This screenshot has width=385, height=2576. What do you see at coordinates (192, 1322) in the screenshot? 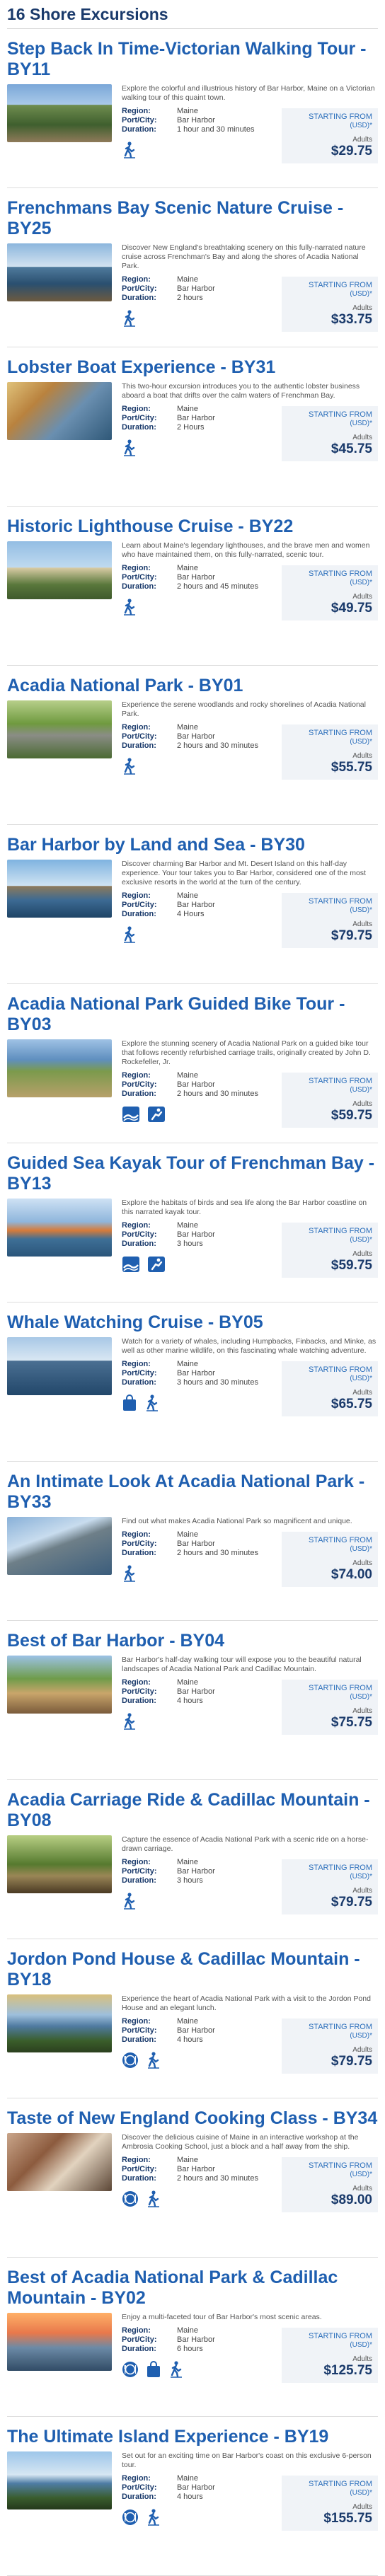
I see `excursion-title-link: Whale Watching Cruise - BY05` at bounding box center [192, 1322].